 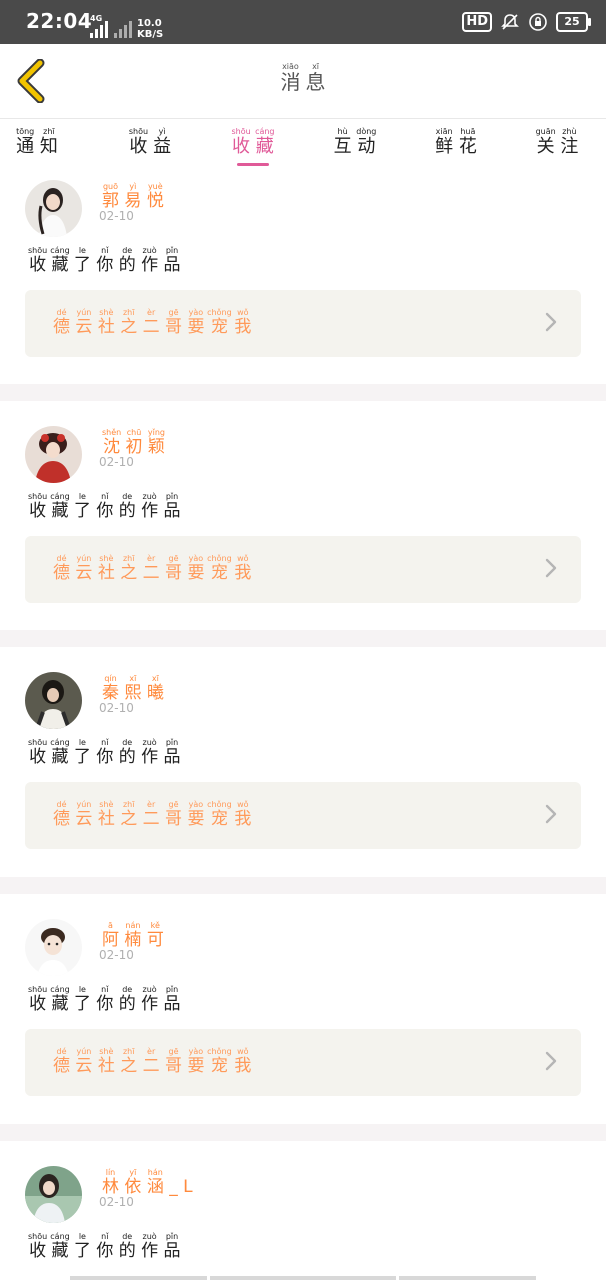 I want to click on pinyin: chū, so click(x=134, y=432).